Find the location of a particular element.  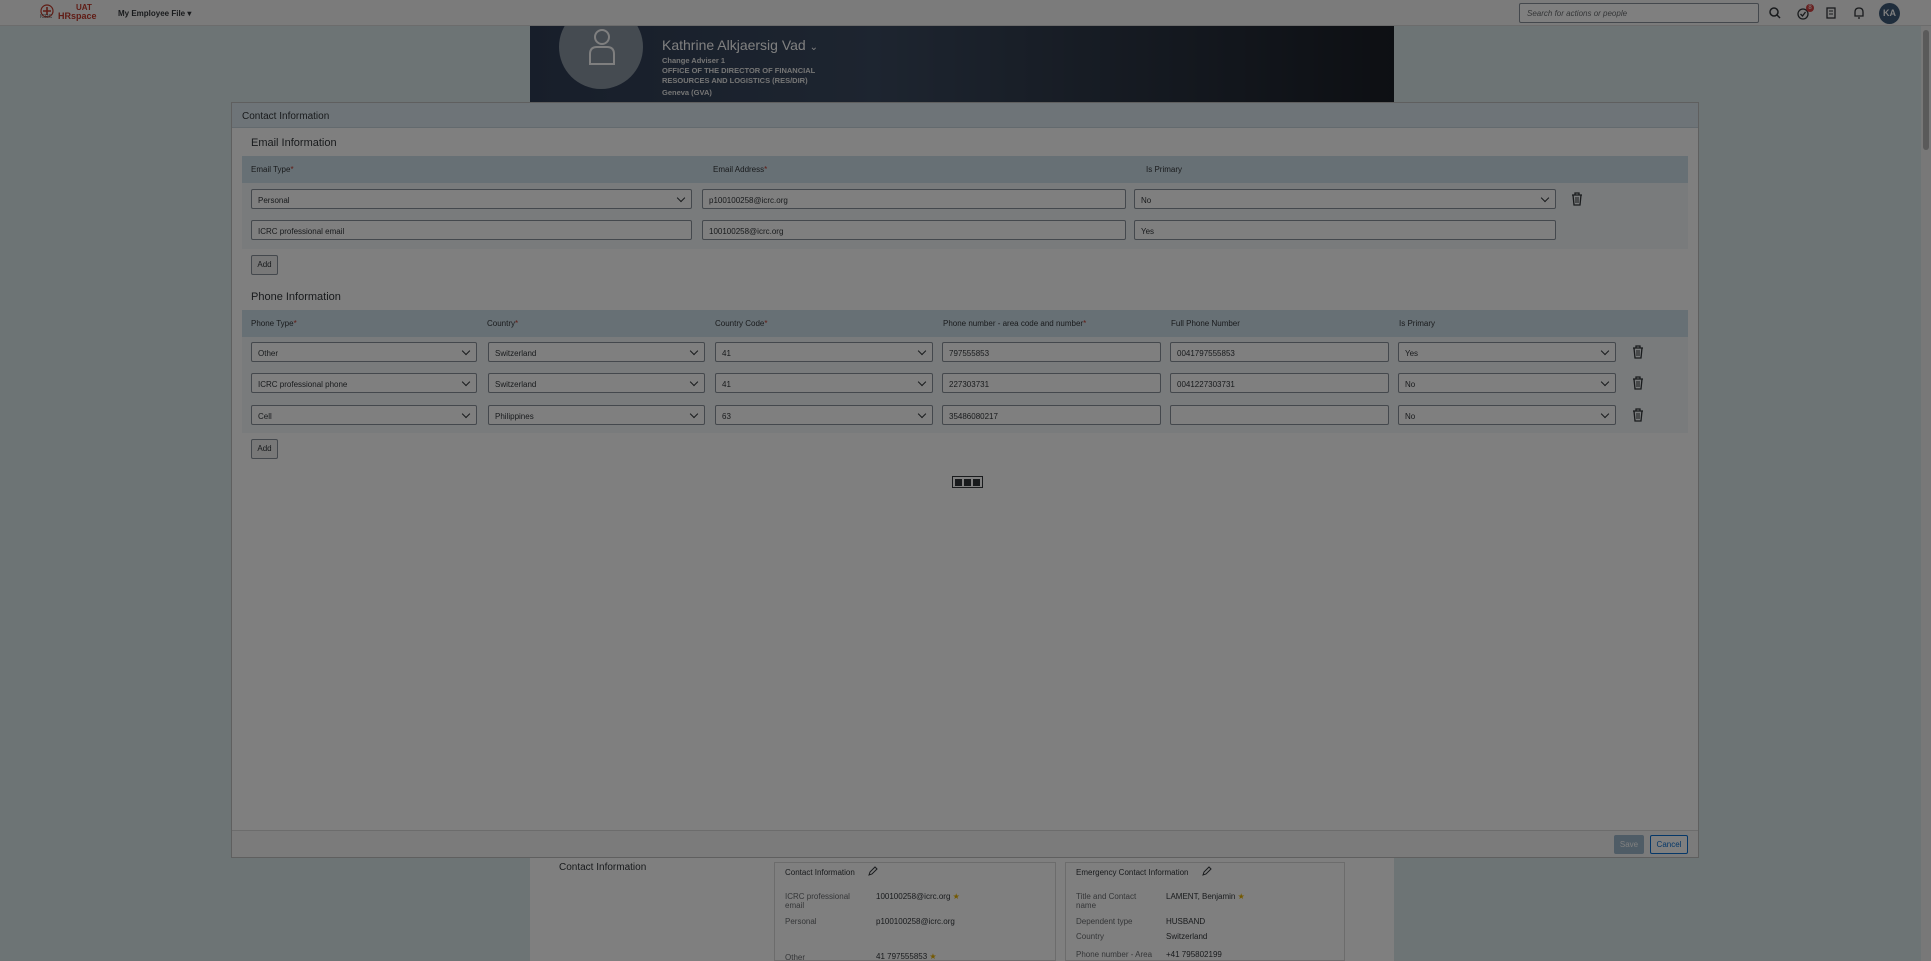

email-type-select: Personal is located at coordinates (471, 199).